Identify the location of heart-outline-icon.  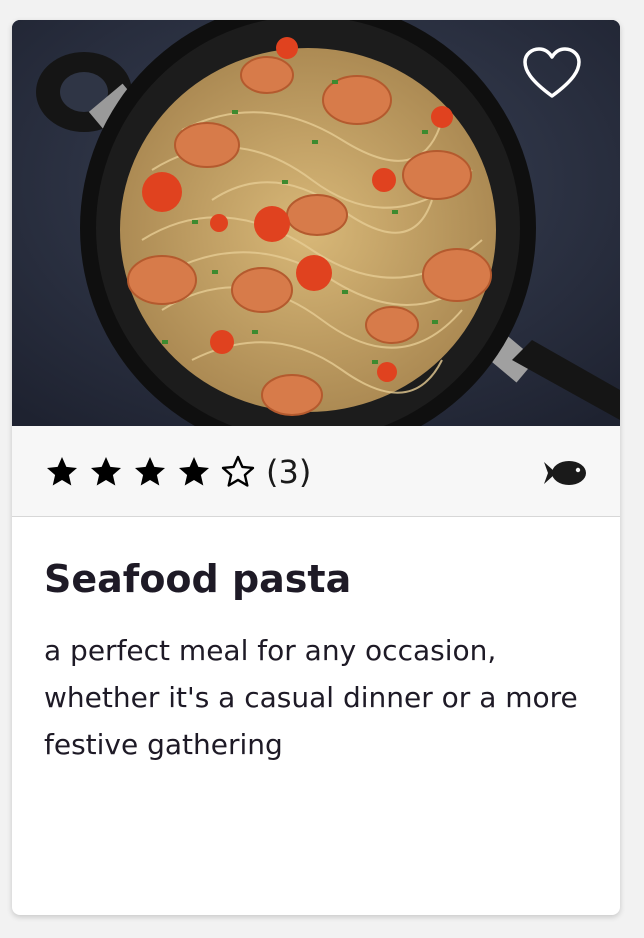
(552, 72).